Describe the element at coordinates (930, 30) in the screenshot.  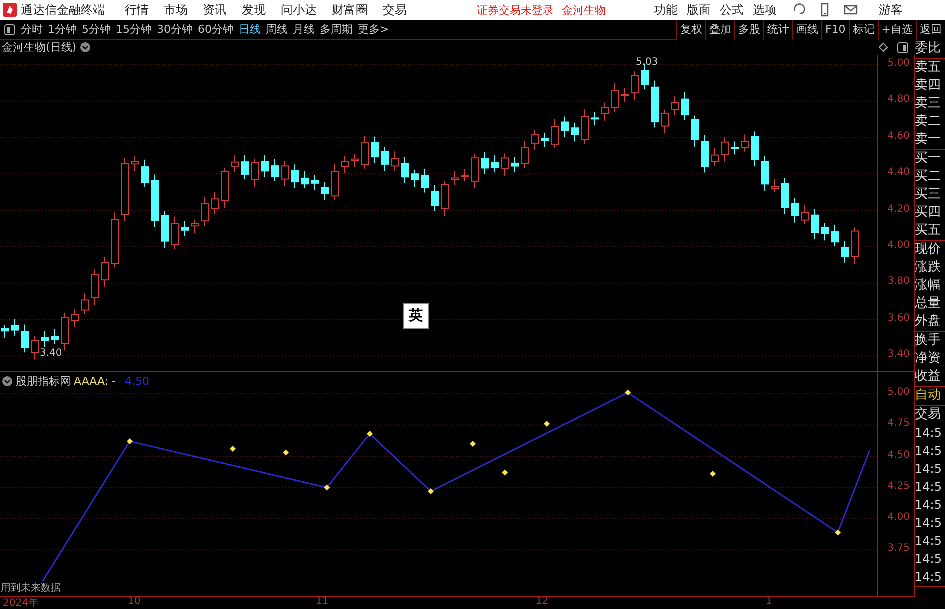
I see `toolbar-button: 返回` at that location.